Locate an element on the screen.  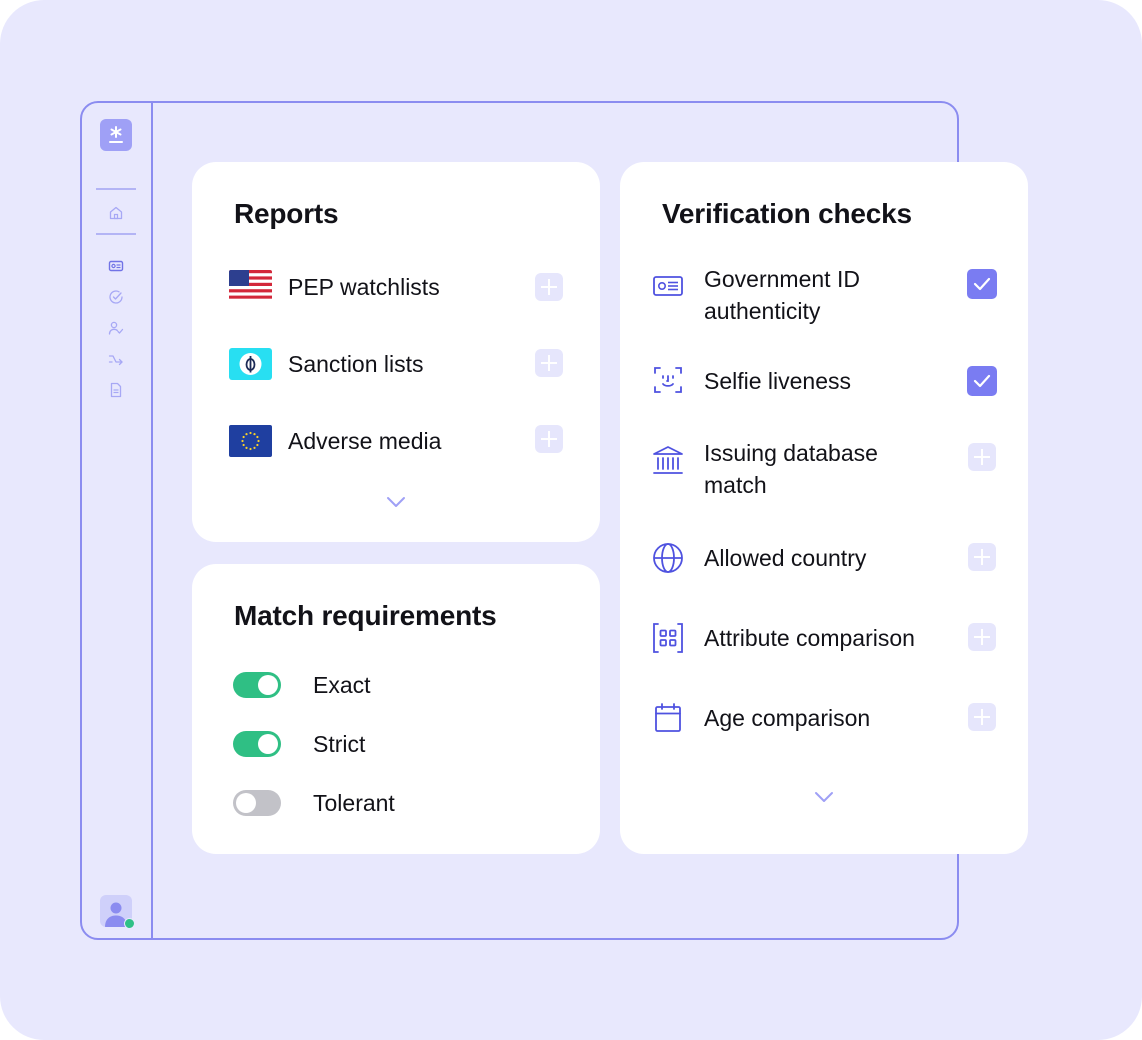
check-item-label: Government ID is located at coordinates (782, 279).